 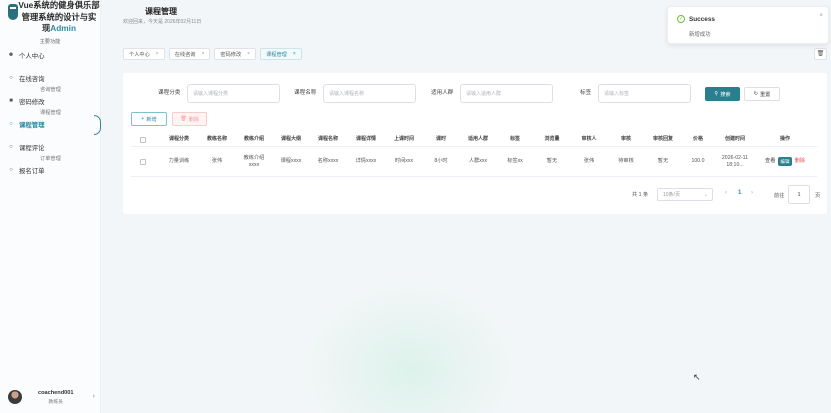 I want to click on column-header: 适用人群, so click(x=477, y=139).